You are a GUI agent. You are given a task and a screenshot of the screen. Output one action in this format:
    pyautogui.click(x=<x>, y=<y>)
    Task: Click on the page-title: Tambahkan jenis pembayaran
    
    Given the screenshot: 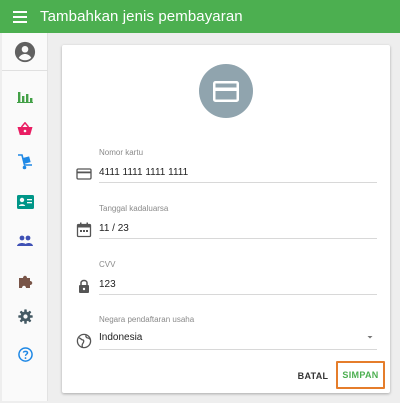 What is the action you would take?
    pyautogui.click(x=141, y=16)
    